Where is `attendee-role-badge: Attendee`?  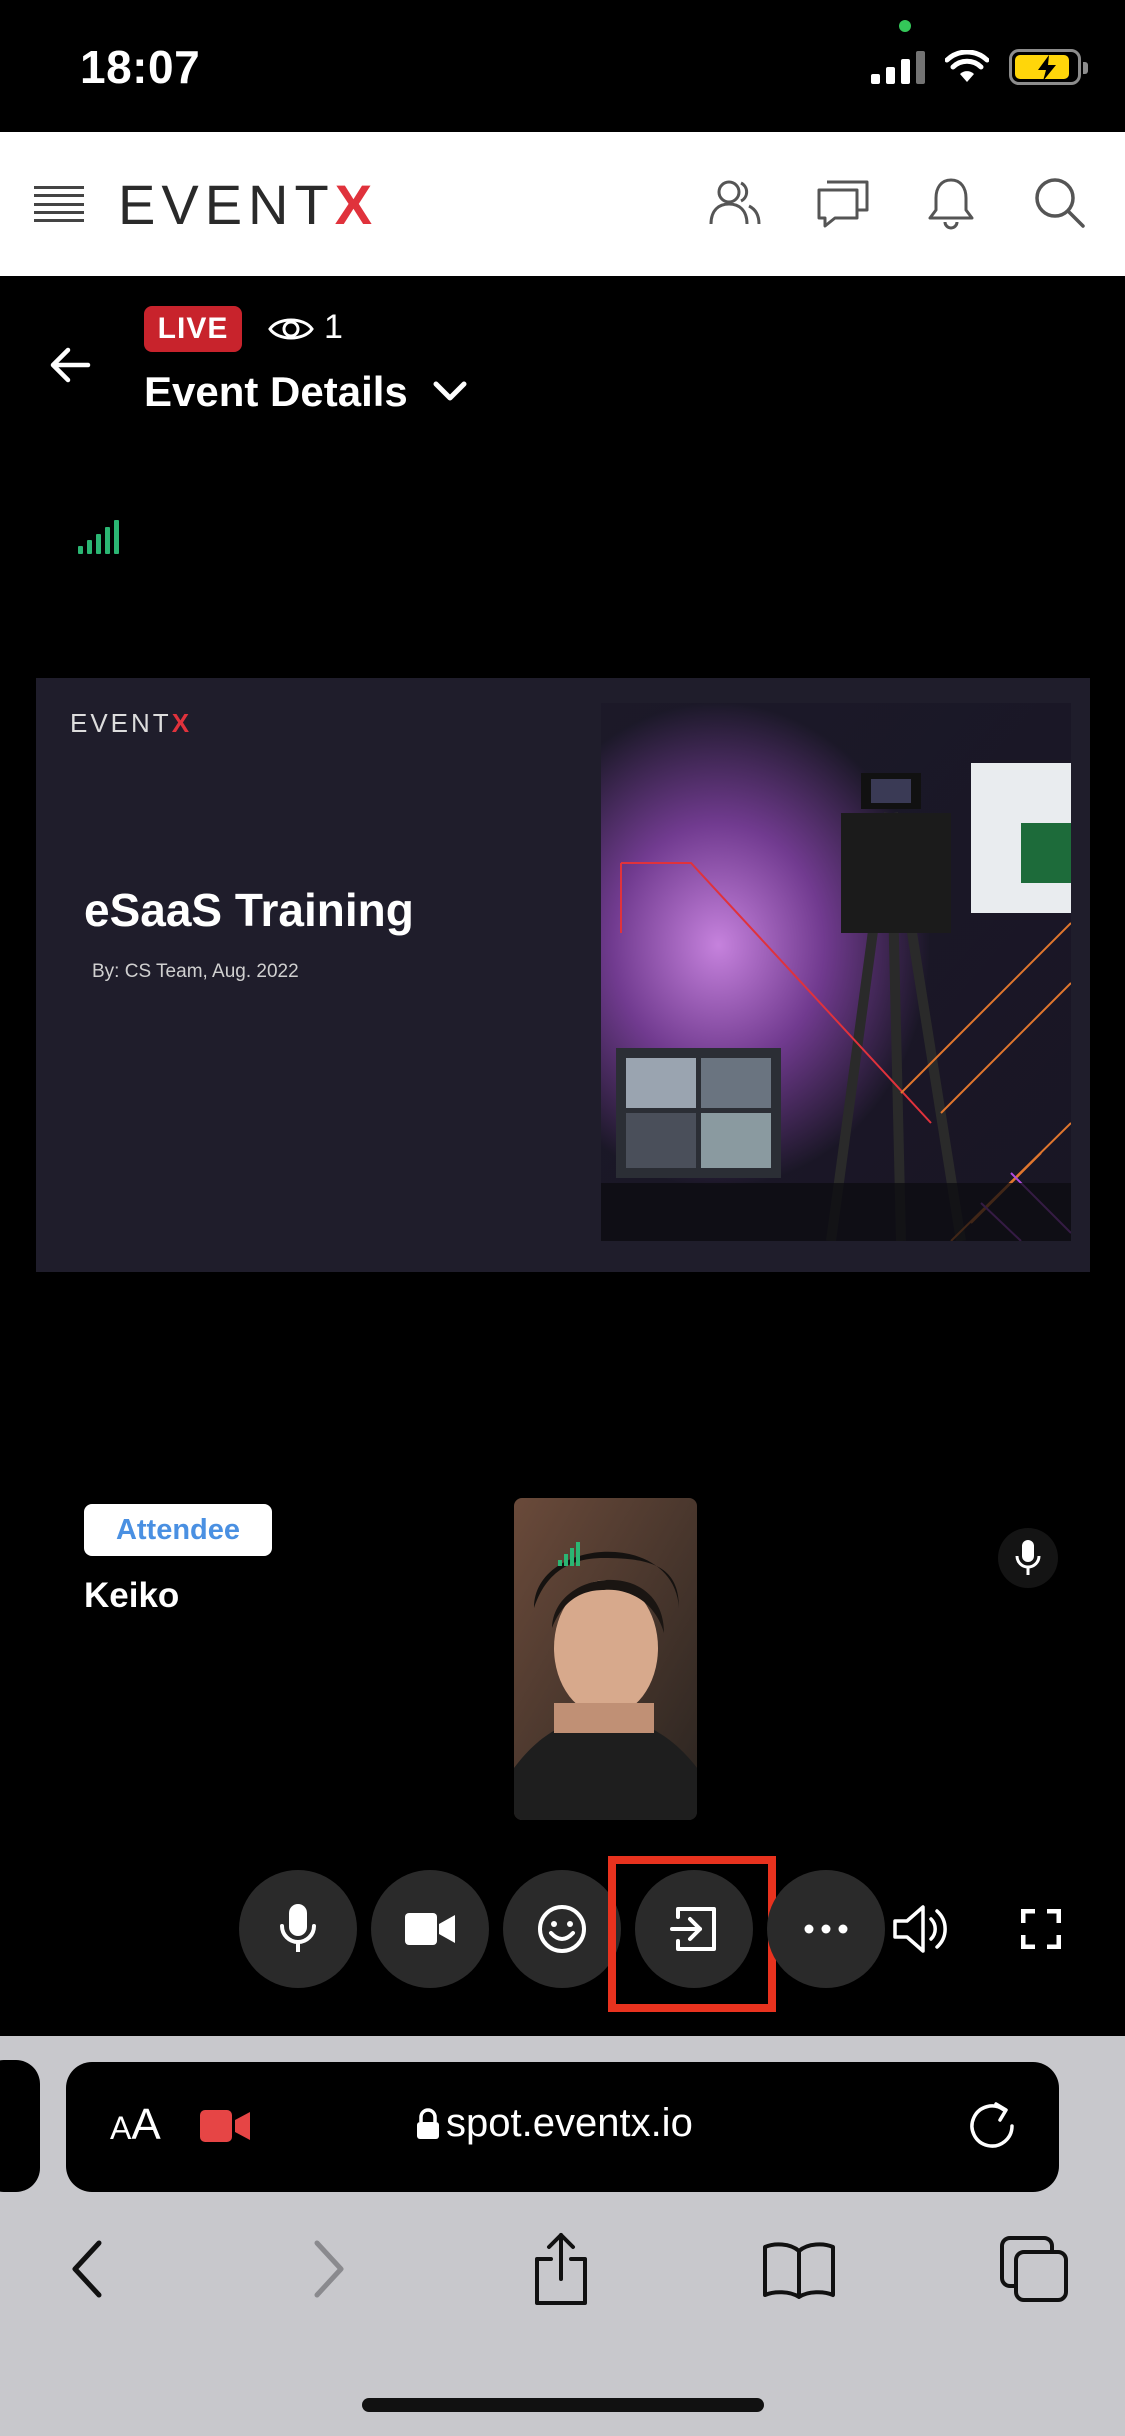
attendee-role-badge: Attendee is located at coordinates (178, 1530).